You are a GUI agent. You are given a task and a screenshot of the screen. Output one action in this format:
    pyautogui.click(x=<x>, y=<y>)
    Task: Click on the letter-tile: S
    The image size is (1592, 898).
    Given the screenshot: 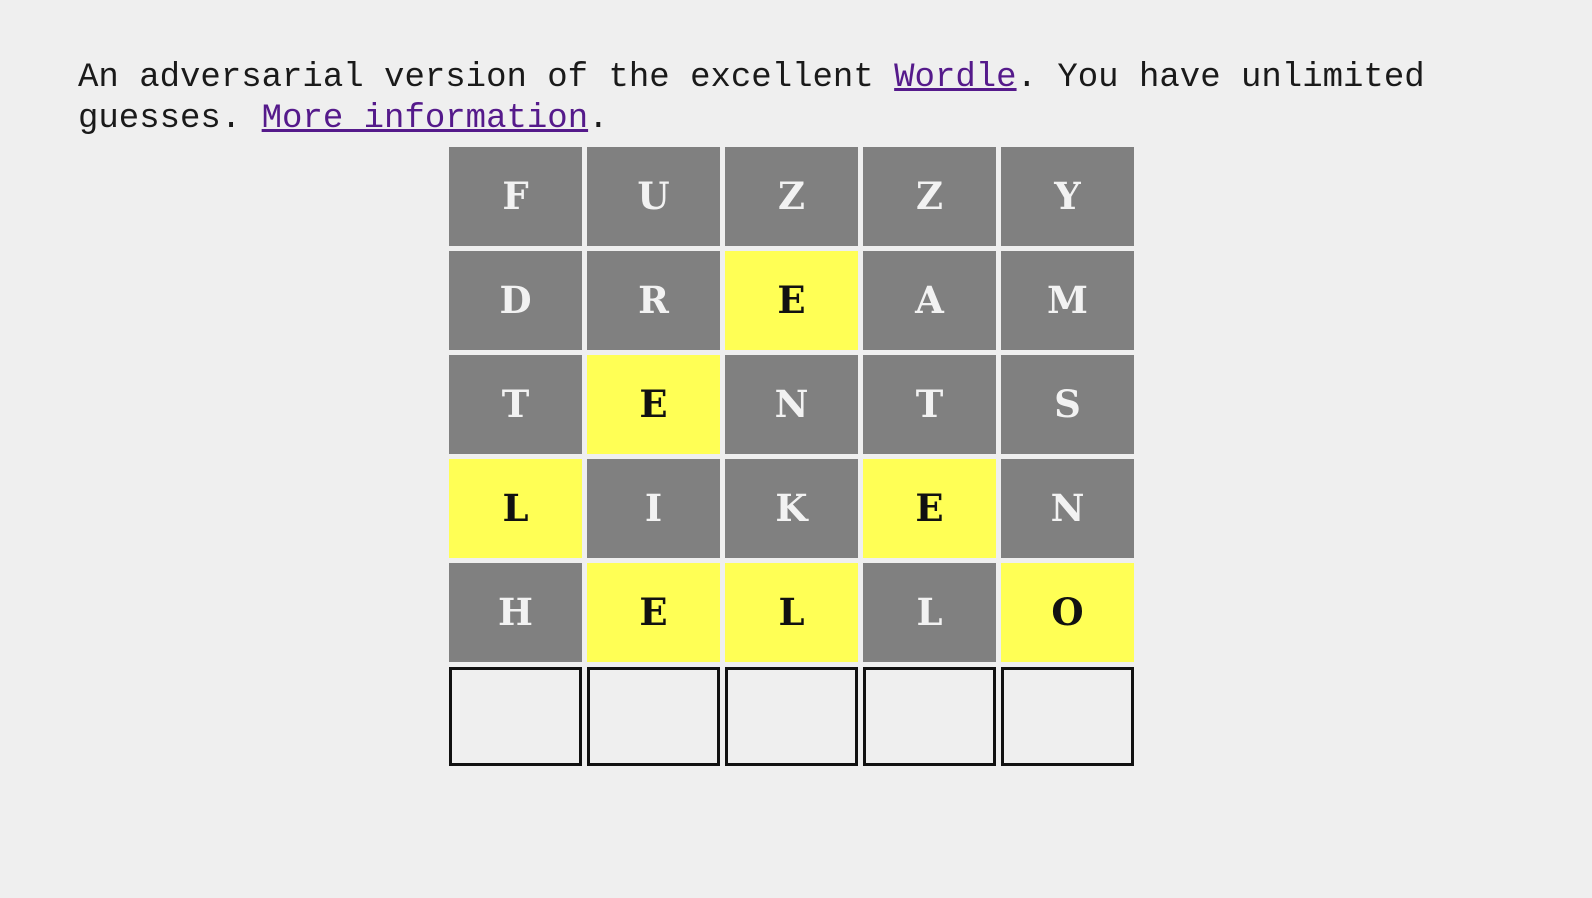 What is the action you would take?
    pyautogui.click(x=1067, y=404)
    